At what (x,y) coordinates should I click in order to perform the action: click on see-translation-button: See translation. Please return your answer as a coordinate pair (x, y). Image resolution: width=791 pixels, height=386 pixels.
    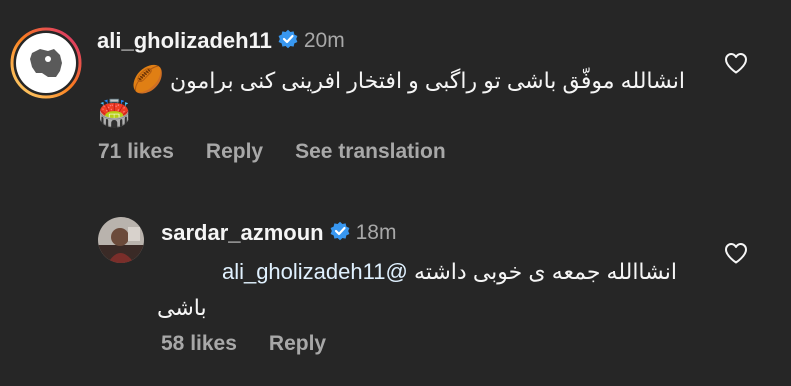
    Looking at the image, I should click on (370, 152).